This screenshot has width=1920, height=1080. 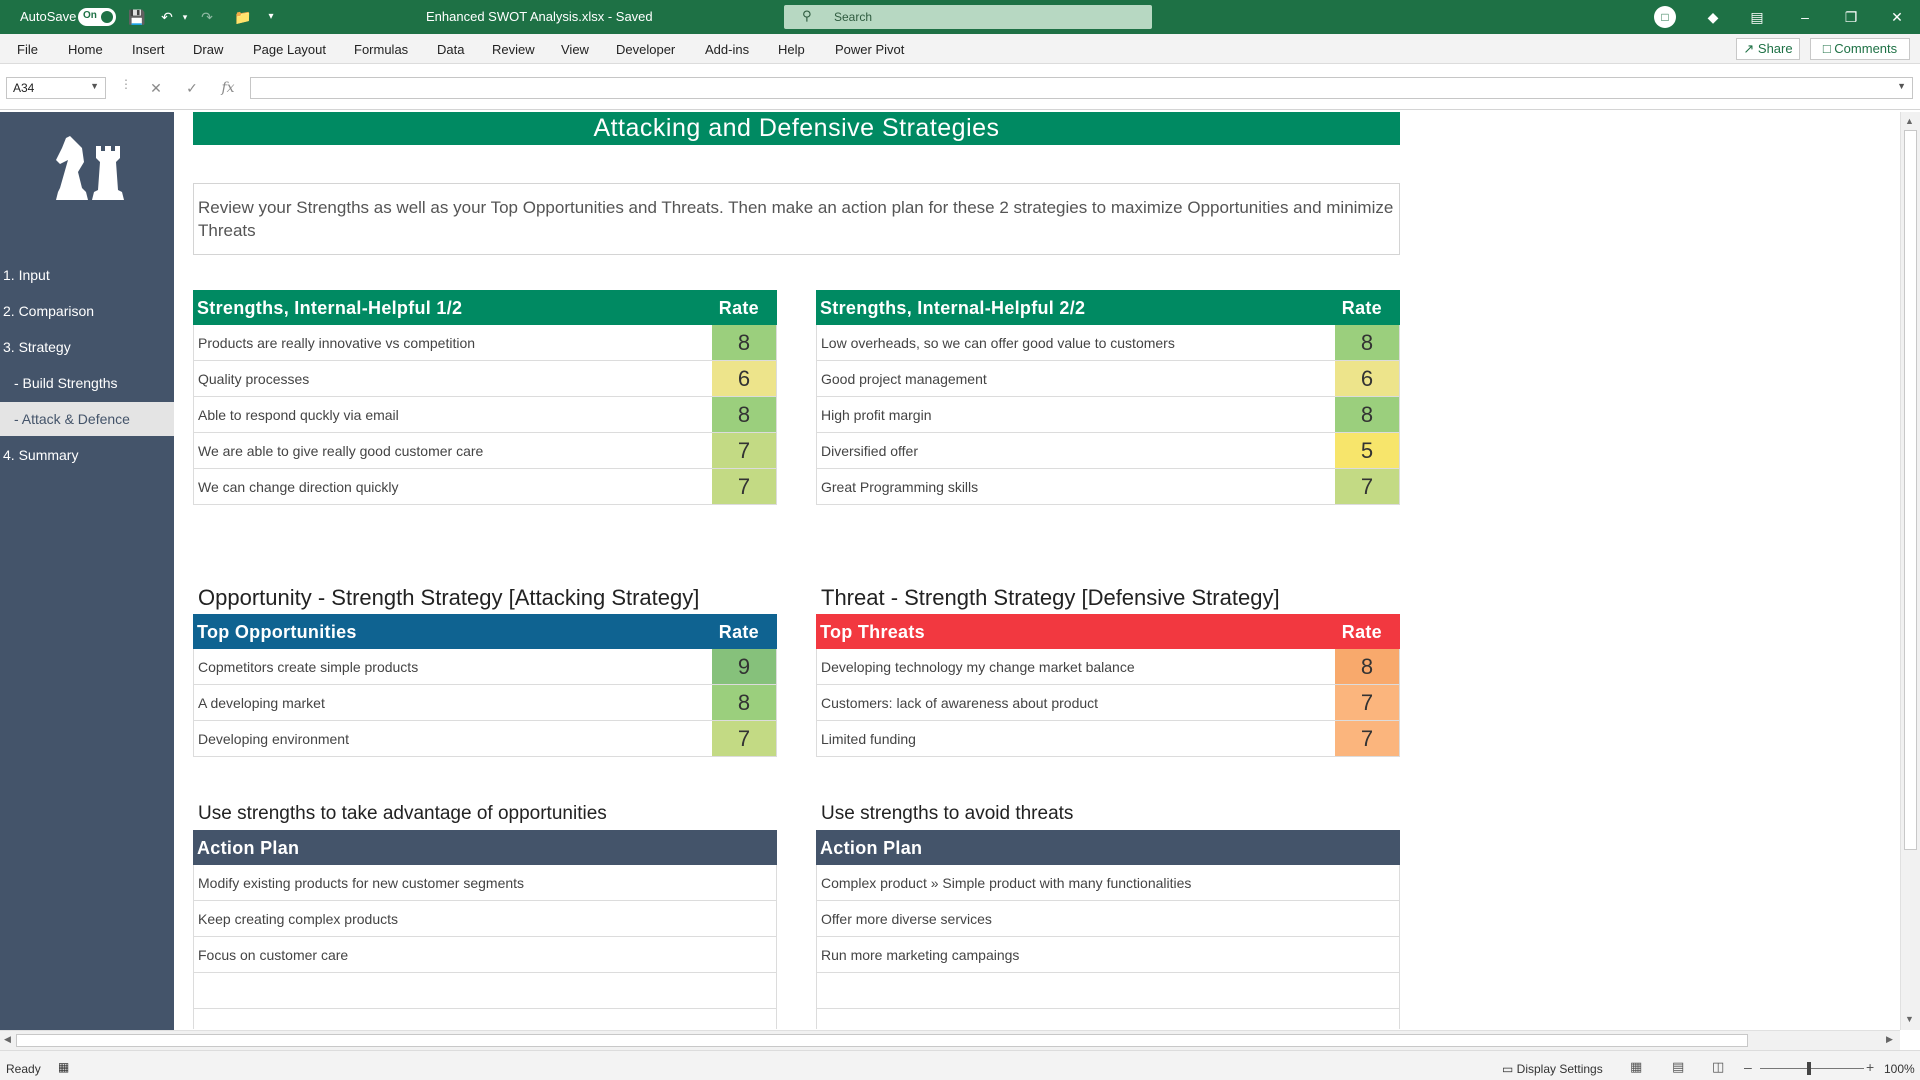 What do you see at coordinates (1775, 48) in the screenshot?
I see `share-label: Share` at bounding box center [1775, 48].